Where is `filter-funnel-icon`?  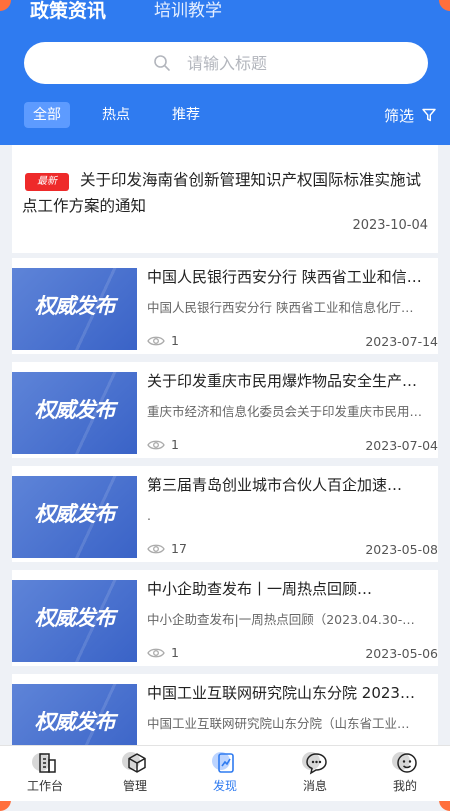 filter-funnel-icon is located at coordinates (429, 115).